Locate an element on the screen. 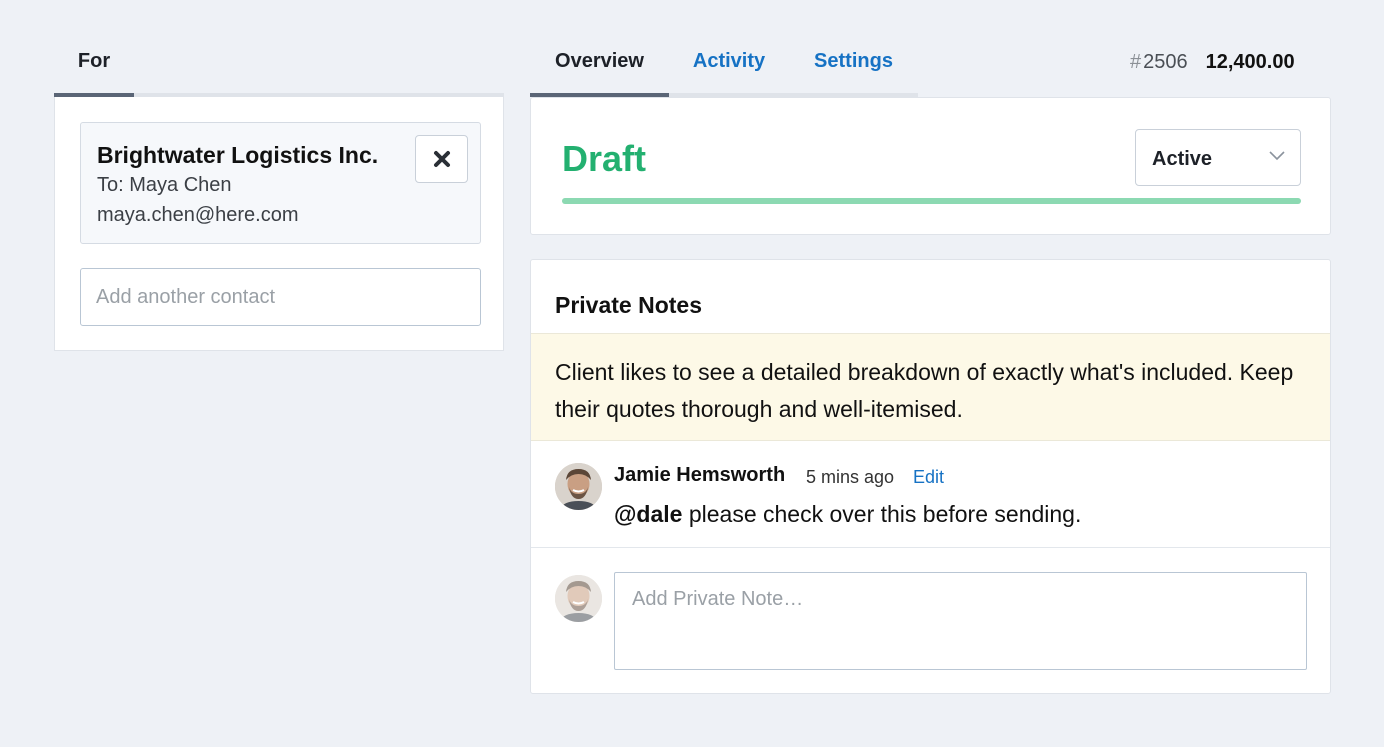 This screenshot has height=747, width=1384. status-progress-fill is located at coordinates (931, 201).